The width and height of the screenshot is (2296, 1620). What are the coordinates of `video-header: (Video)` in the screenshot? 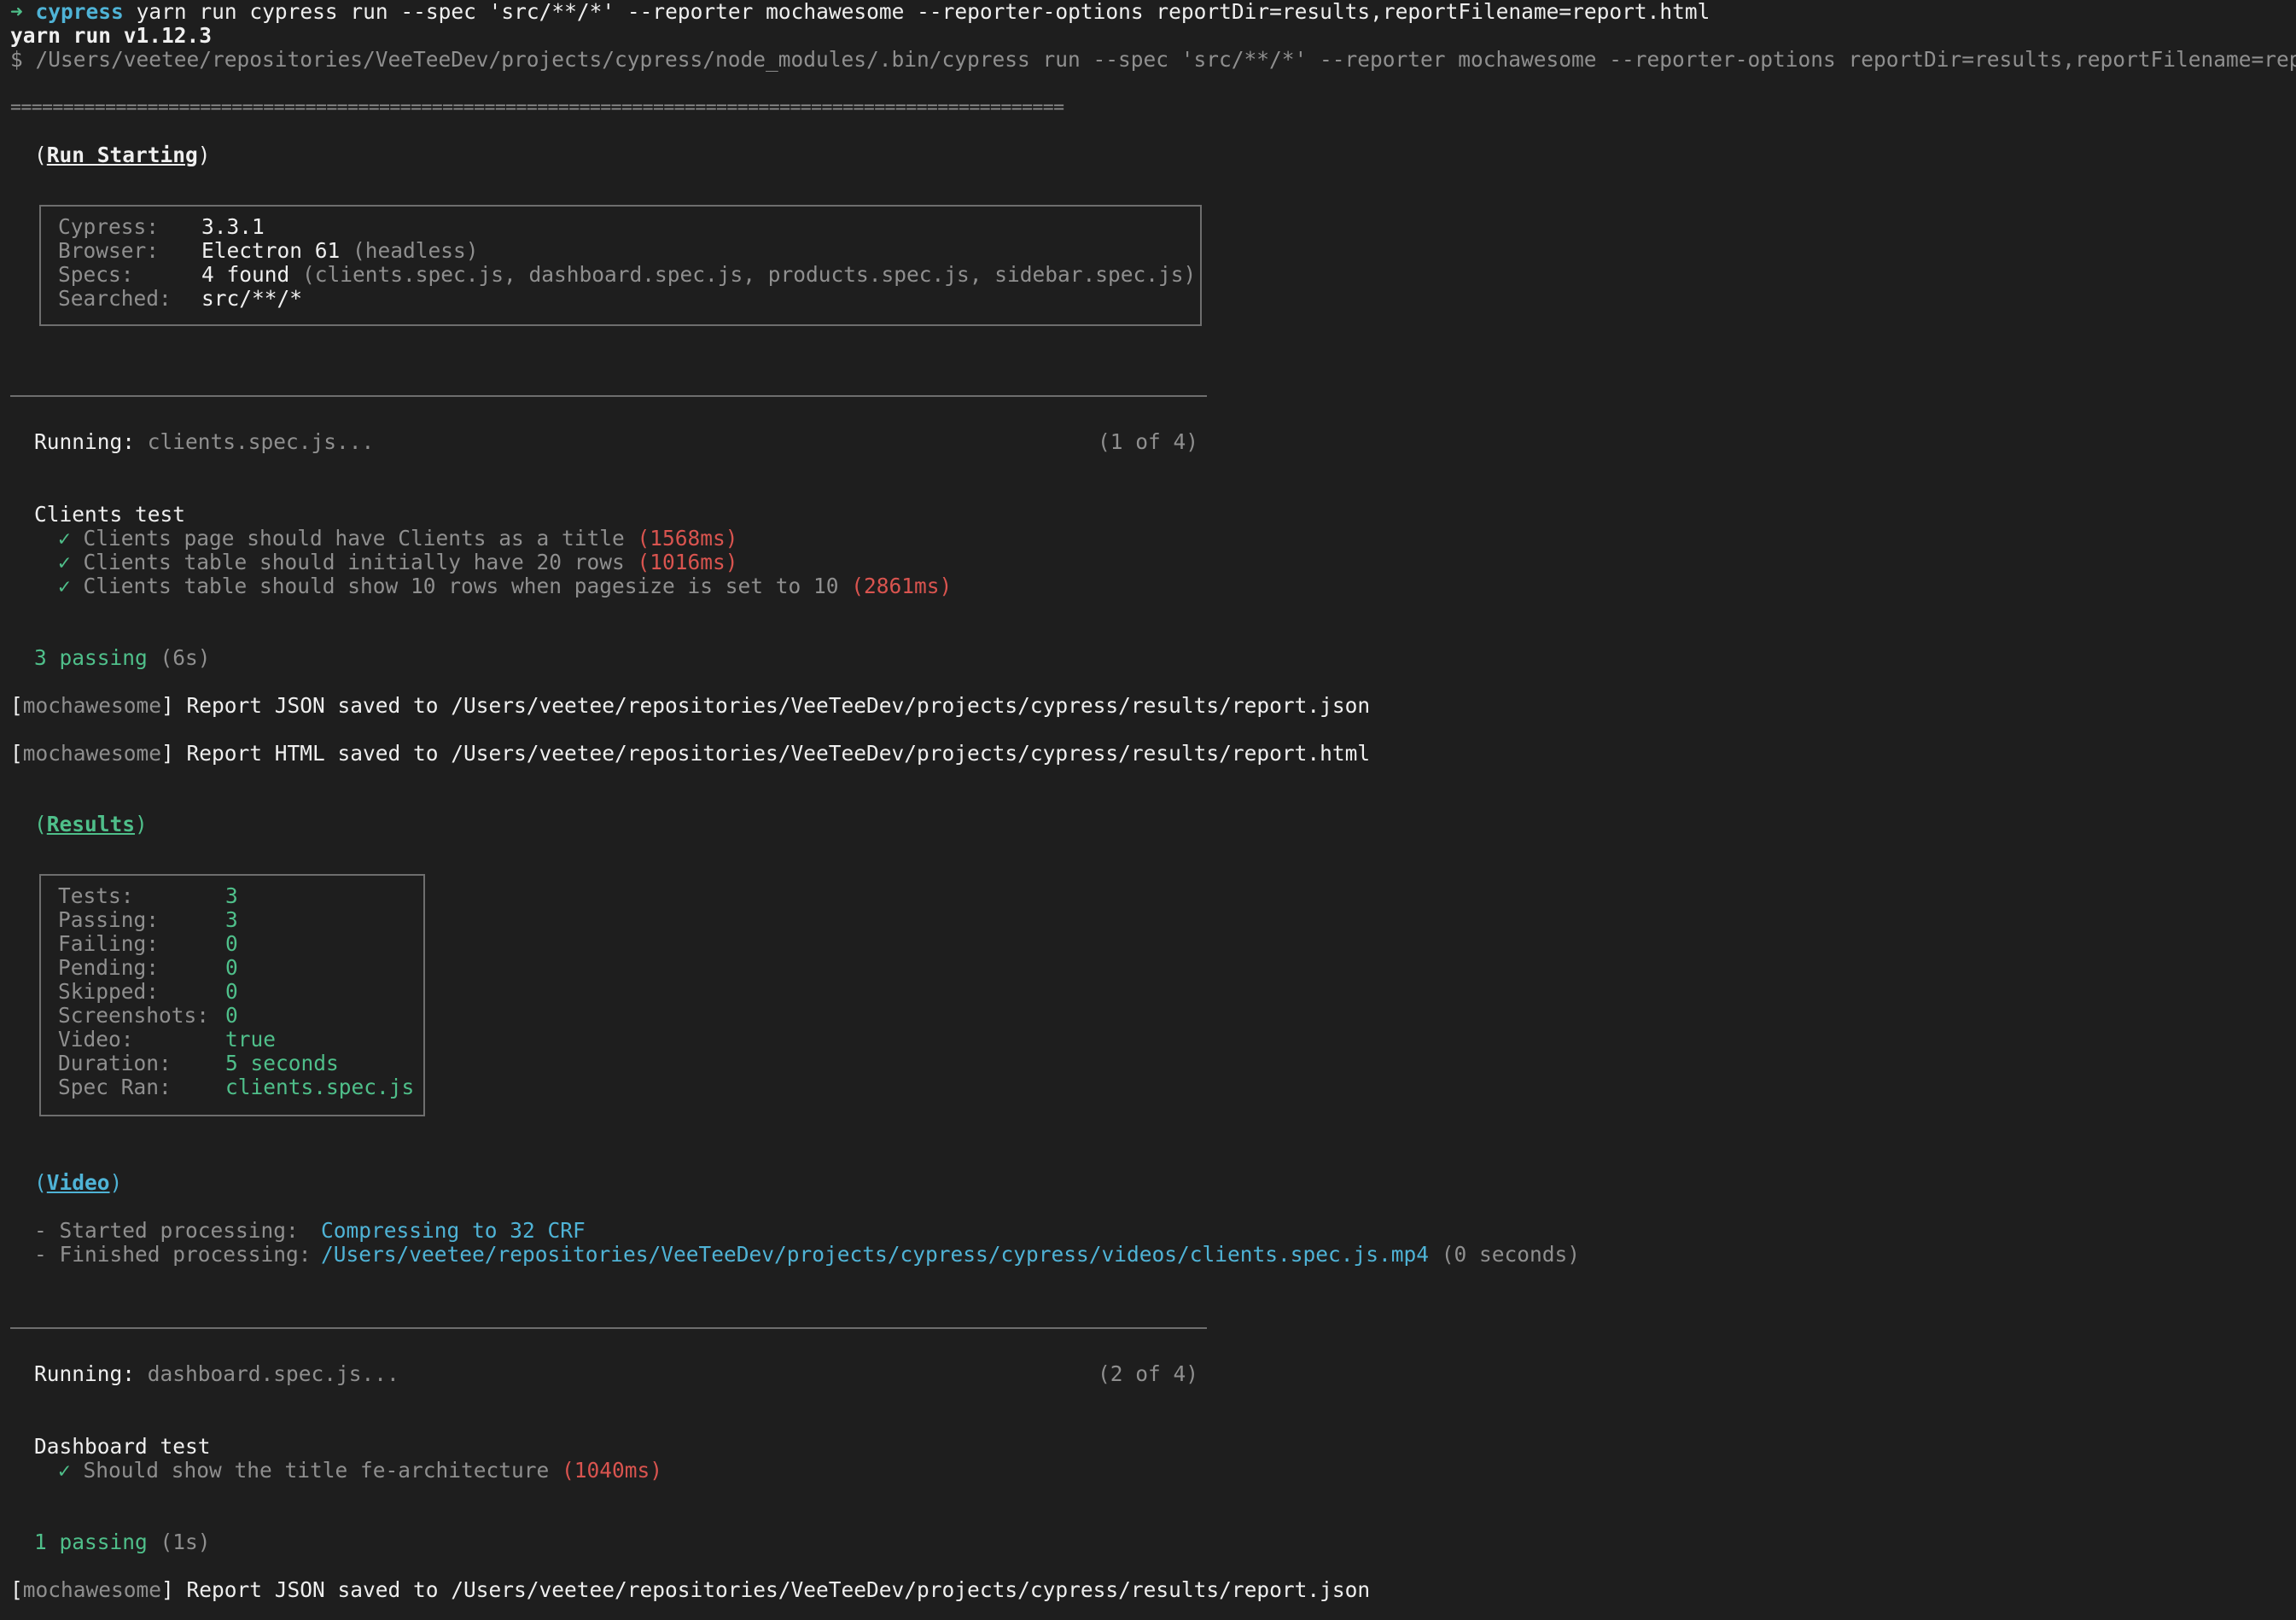 It's located at (79, 1182).